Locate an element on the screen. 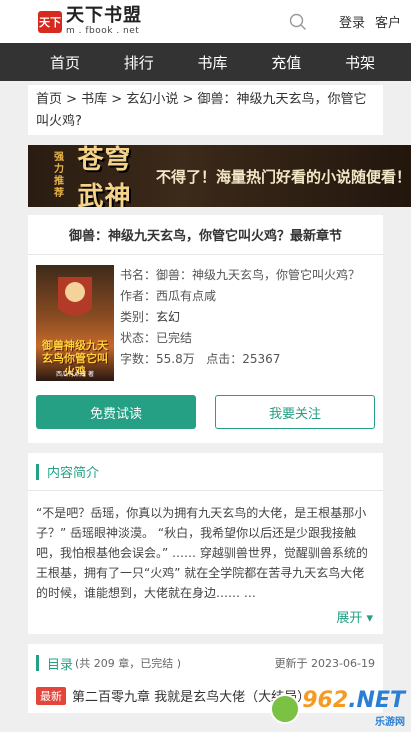 The width and height of the screenshot is (411, 732). toc-updated: 更新于 2023-06-19 is located at coordinates (324, 663).